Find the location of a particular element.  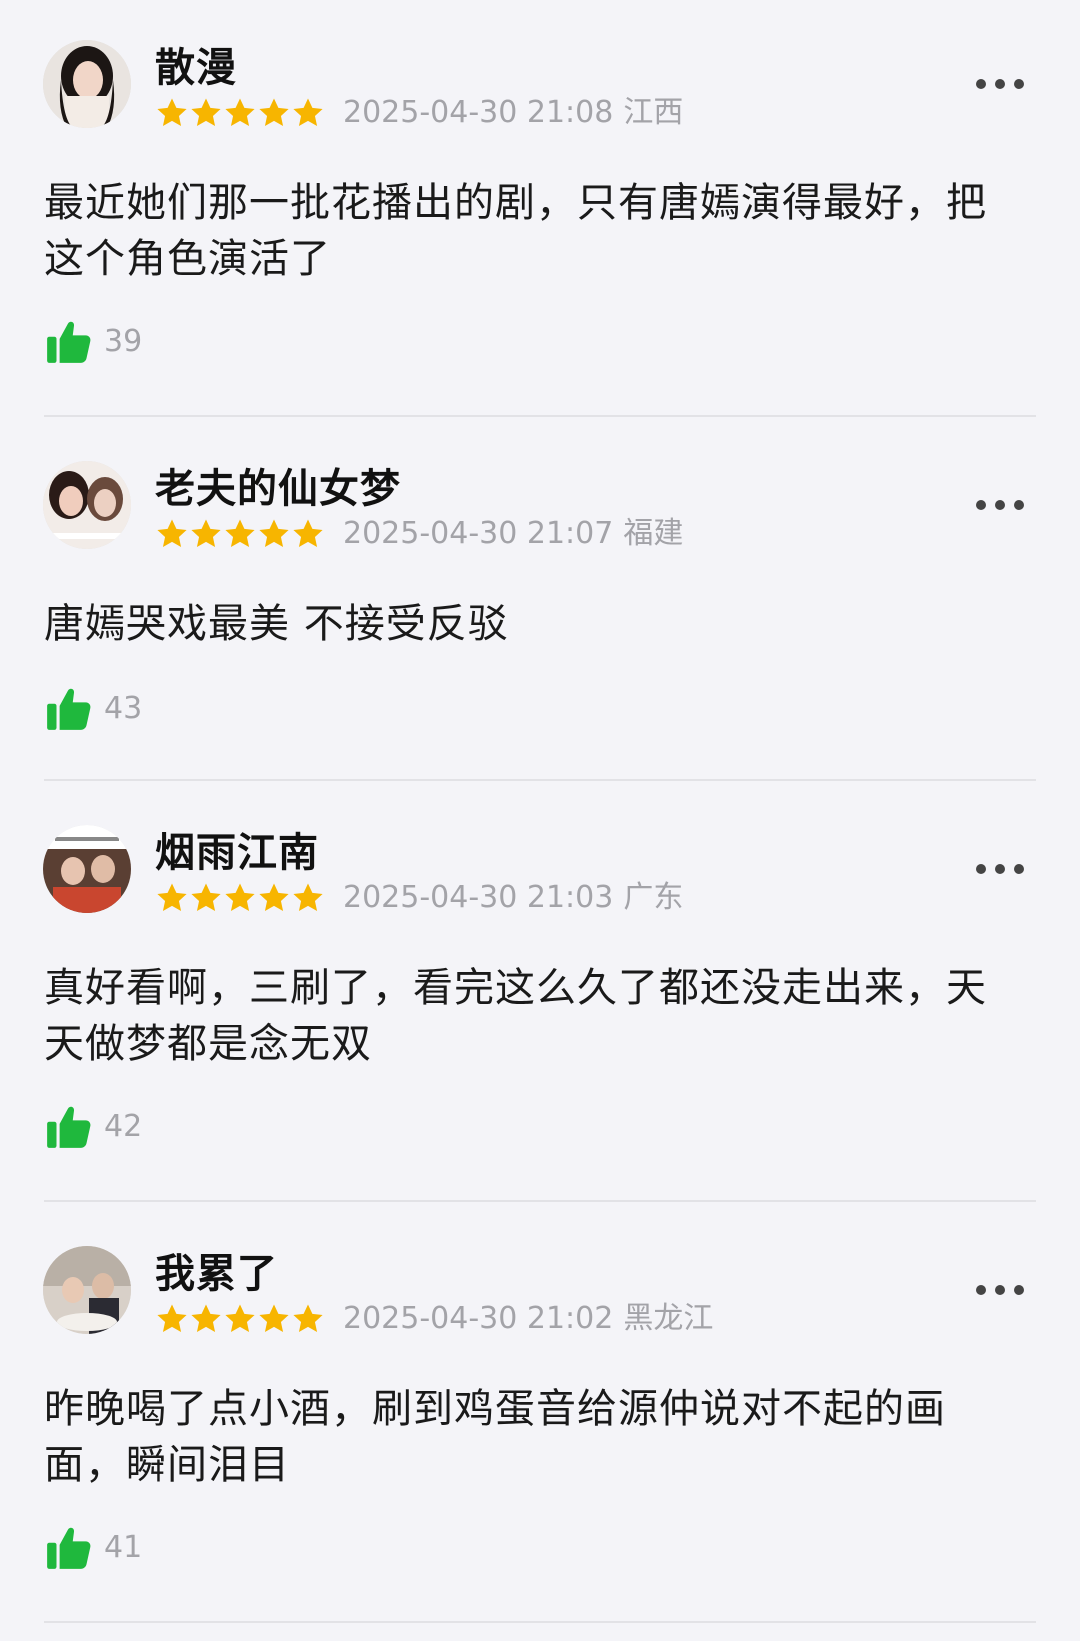

like-count: 43 is located at coordinates (123, 708).